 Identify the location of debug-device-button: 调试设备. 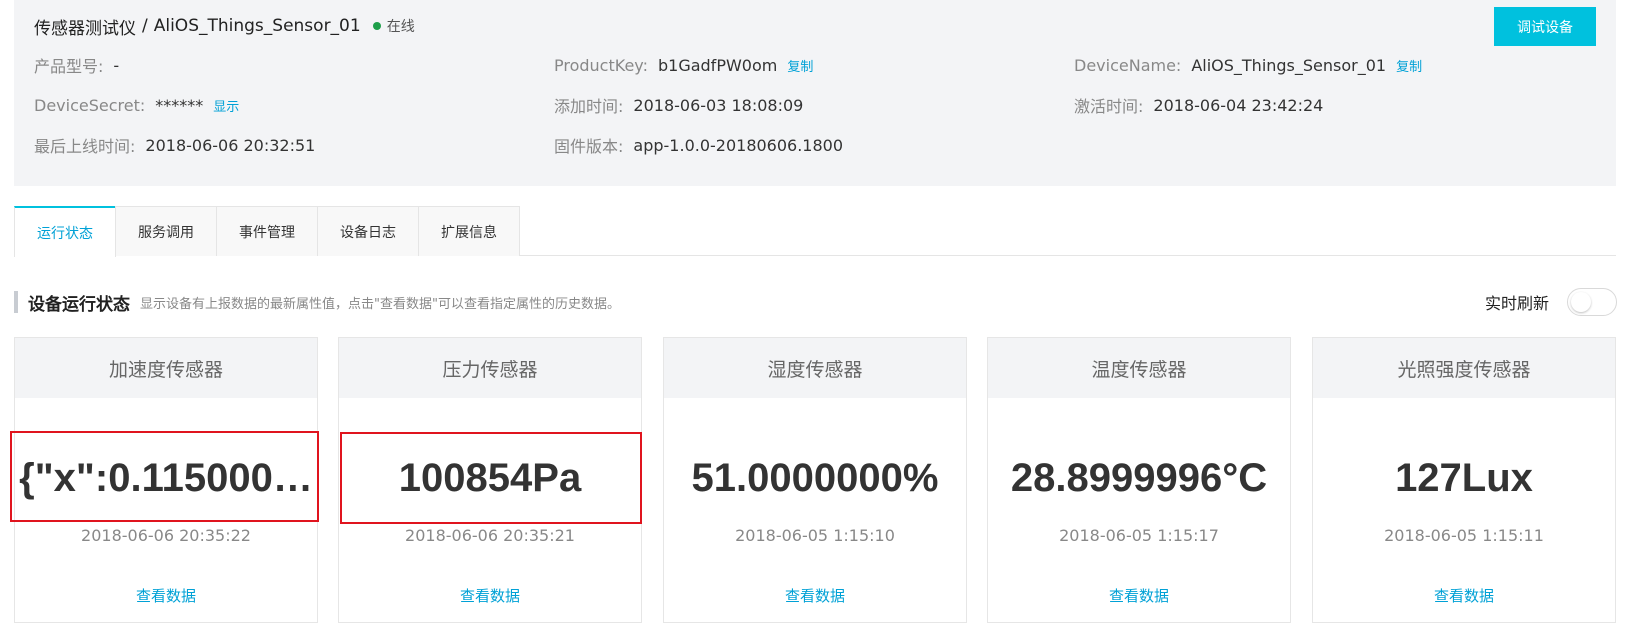
(1545, 26).